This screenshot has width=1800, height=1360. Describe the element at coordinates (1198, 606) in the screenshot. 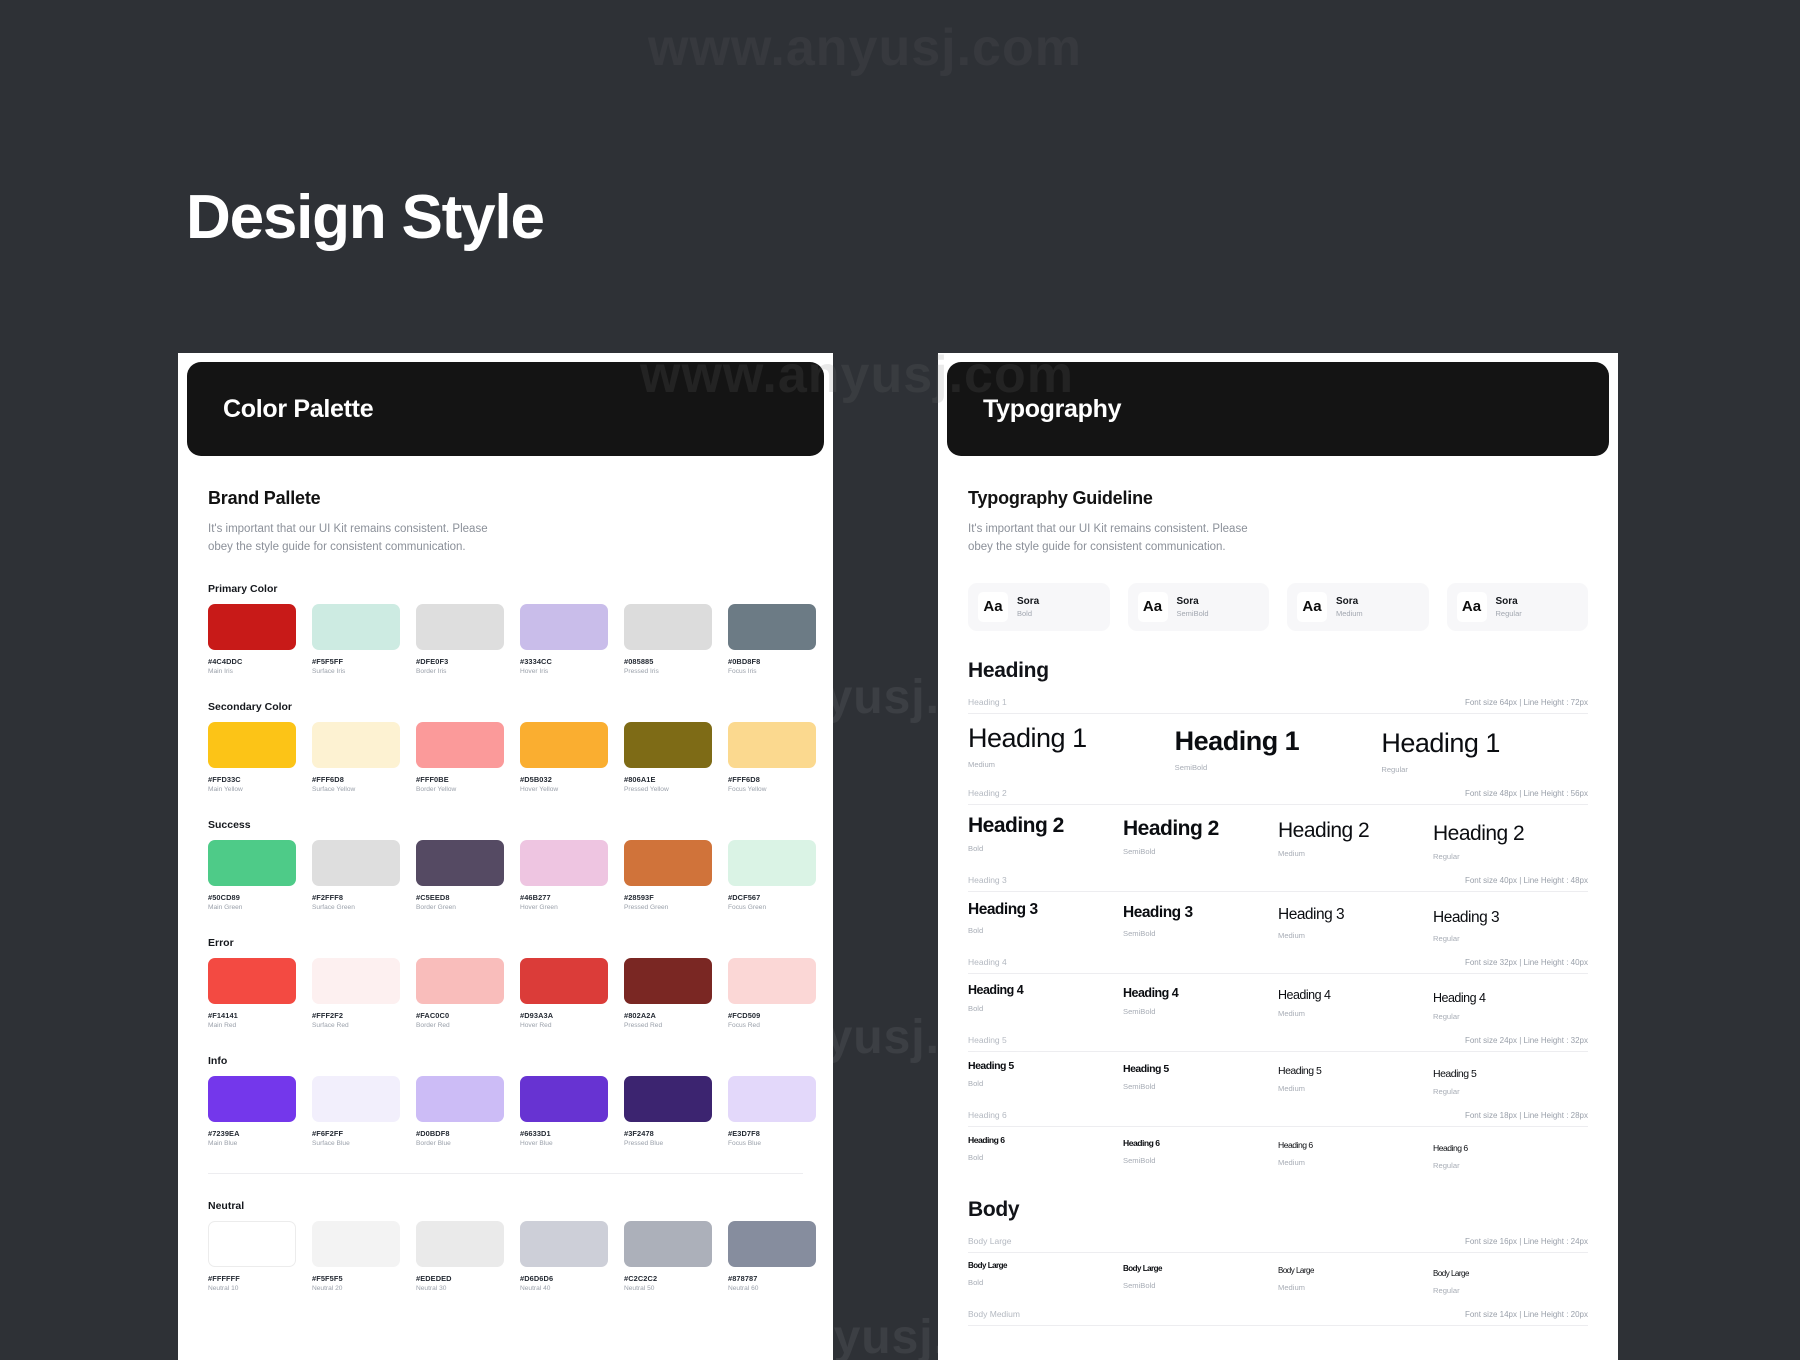

I see `font-weight-card: Aa Sora SemiBold` at that location.